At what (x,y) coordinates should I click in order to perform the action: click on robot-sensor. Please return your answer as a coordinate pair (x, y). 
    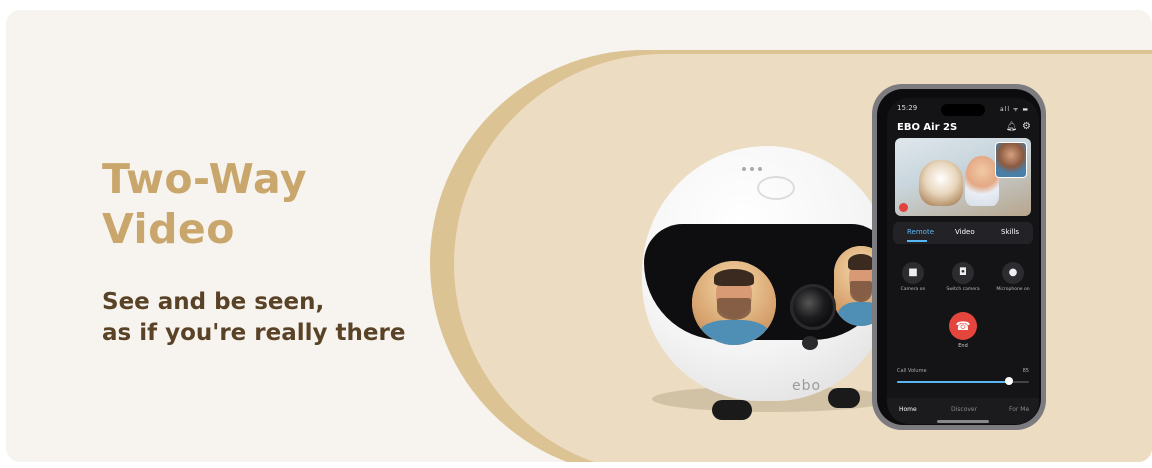
    Looking at the image, I should click on (810, 343).